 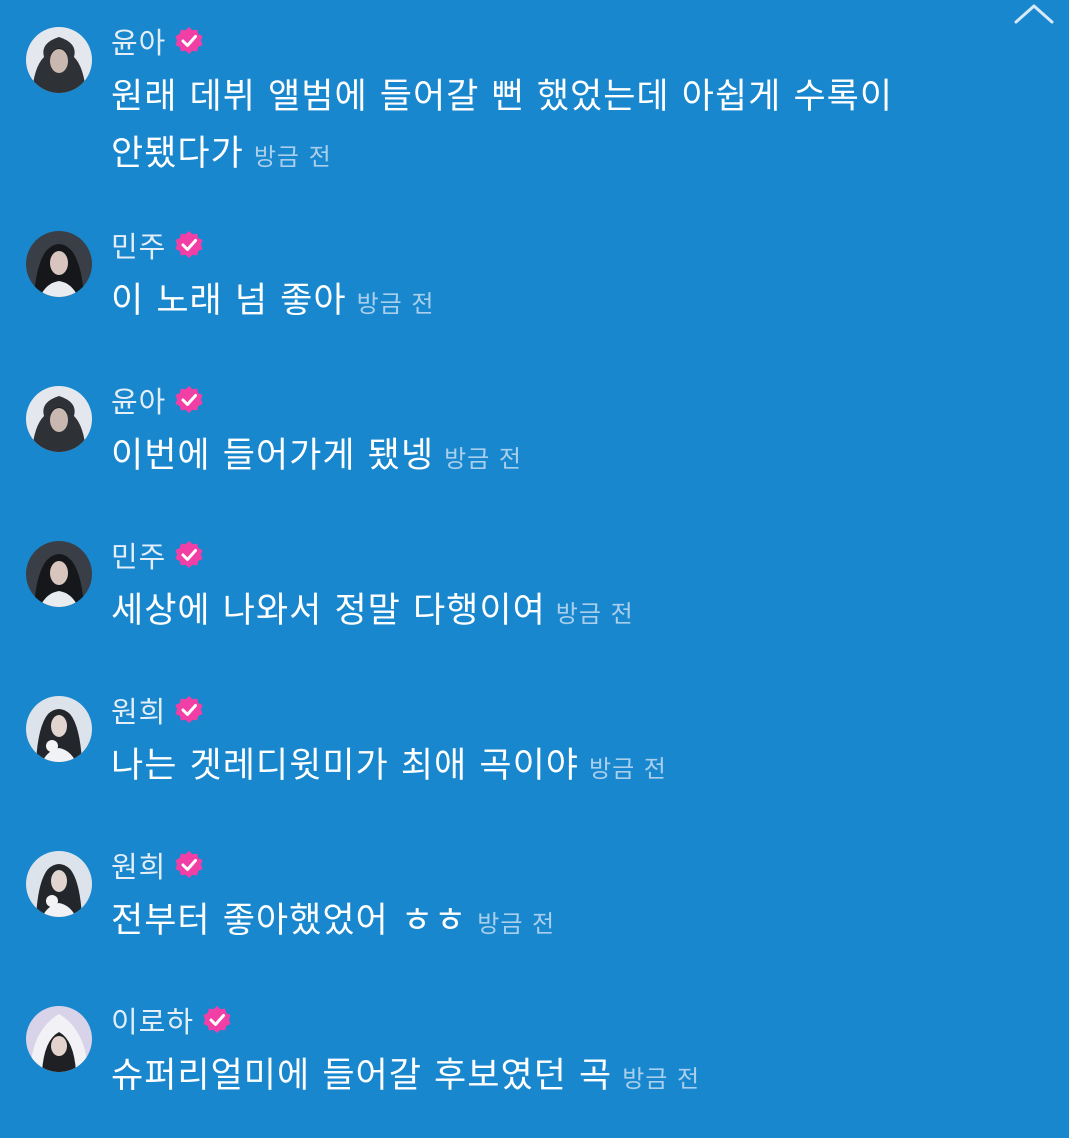 What do you see at coordinates (289, 921) in the screenshot?
I see `message-text: 전부터 좋아했었어 ㅎㅎ` at bounding box center [289, 921].